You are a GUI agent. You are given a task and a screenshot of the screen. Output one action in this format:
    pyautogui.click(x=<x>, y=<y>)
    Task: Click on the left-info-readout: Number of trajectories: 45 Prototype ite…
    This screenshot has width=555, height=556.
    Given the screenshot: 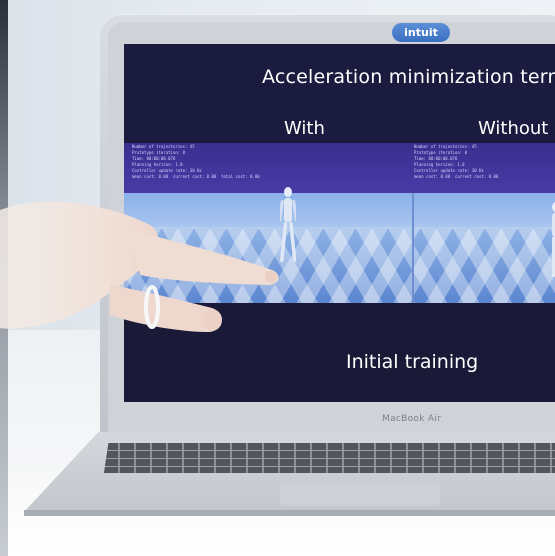 What is the action you would take?
    pyautogui.click(x=196, y=161)
    